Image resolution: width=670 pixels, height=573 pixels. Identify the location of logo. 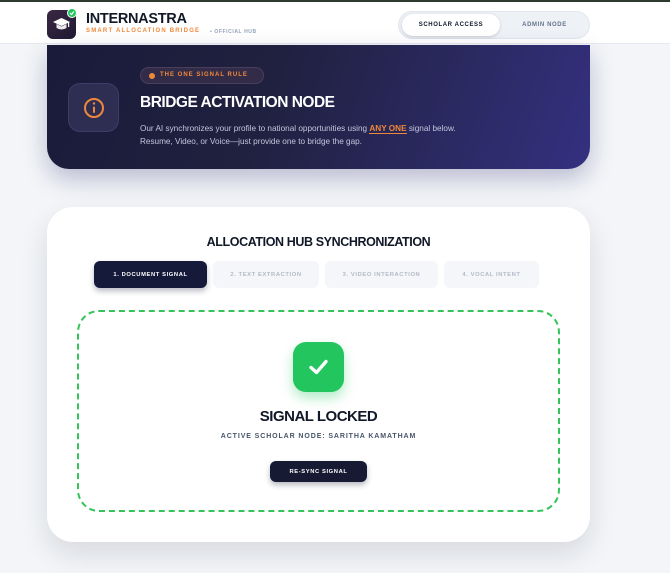
(62, 23).